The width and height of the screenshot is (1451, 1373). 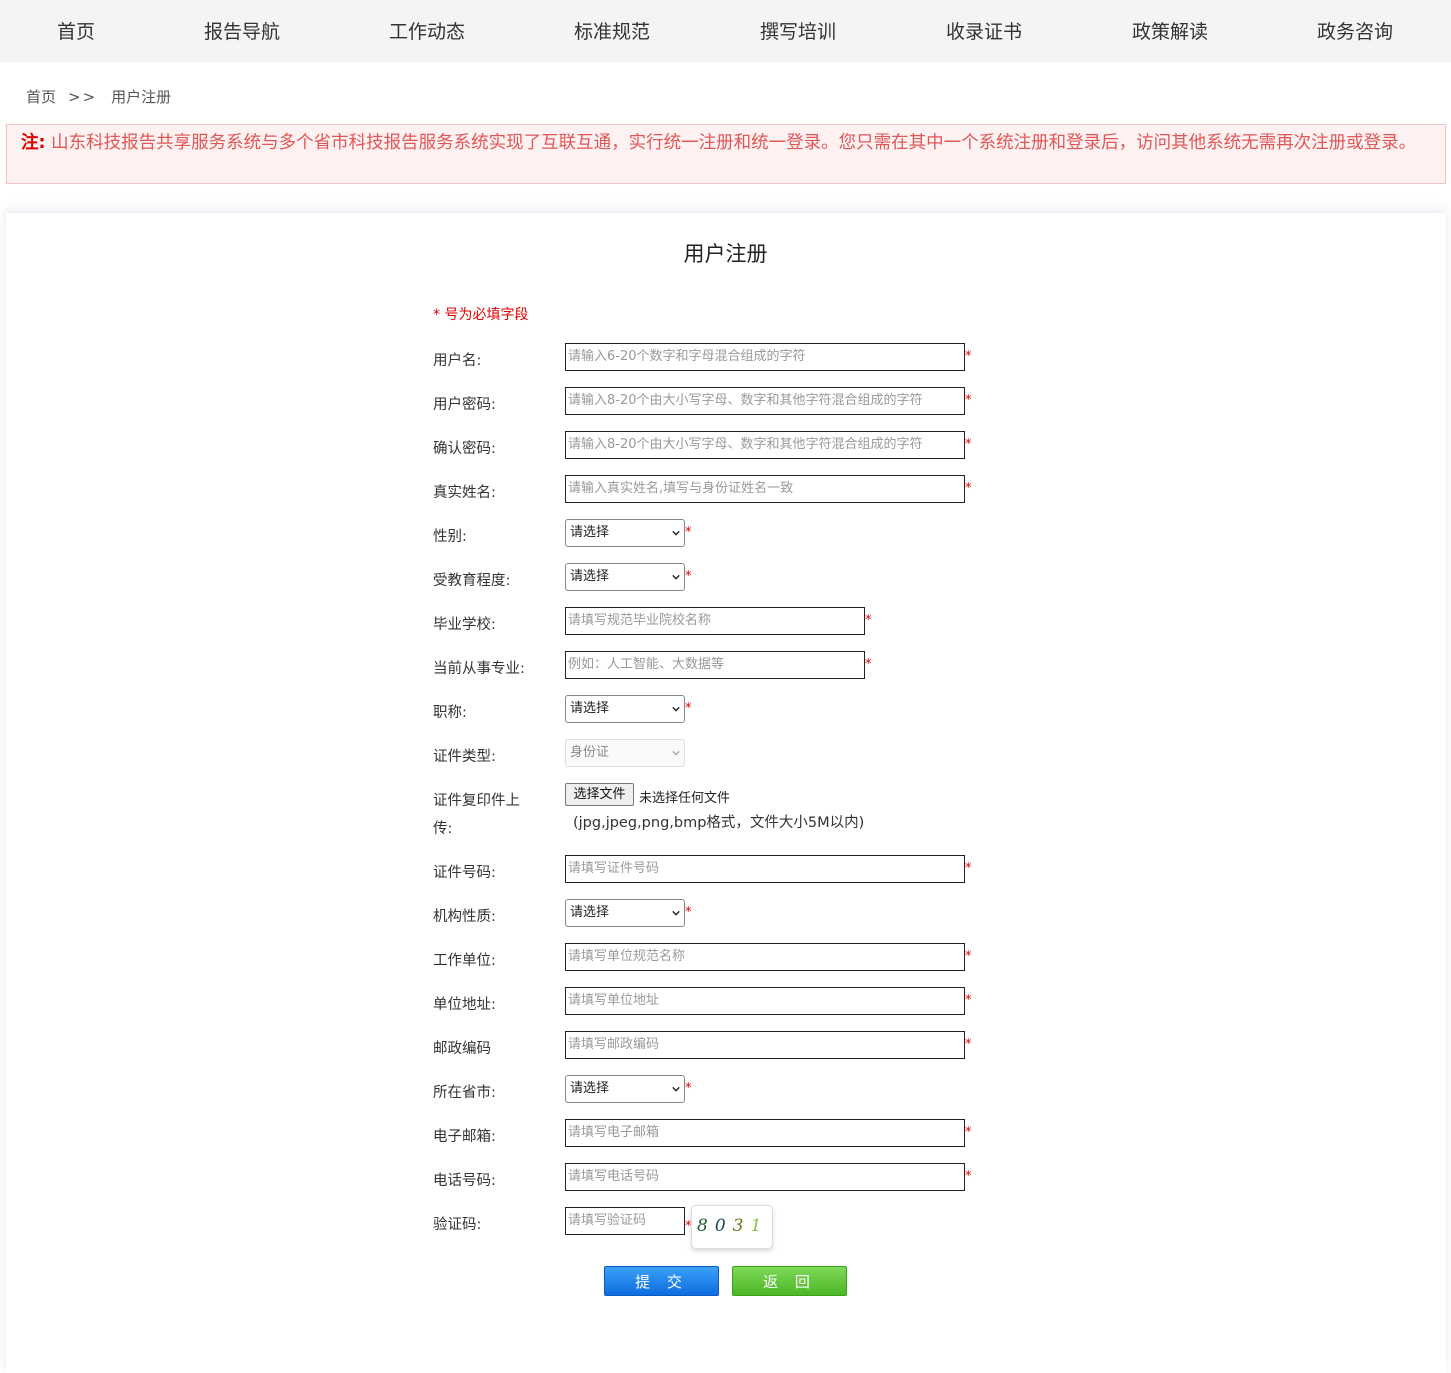 I want to click on org-type-select-value: 请选择, so click(x=590, y=912).